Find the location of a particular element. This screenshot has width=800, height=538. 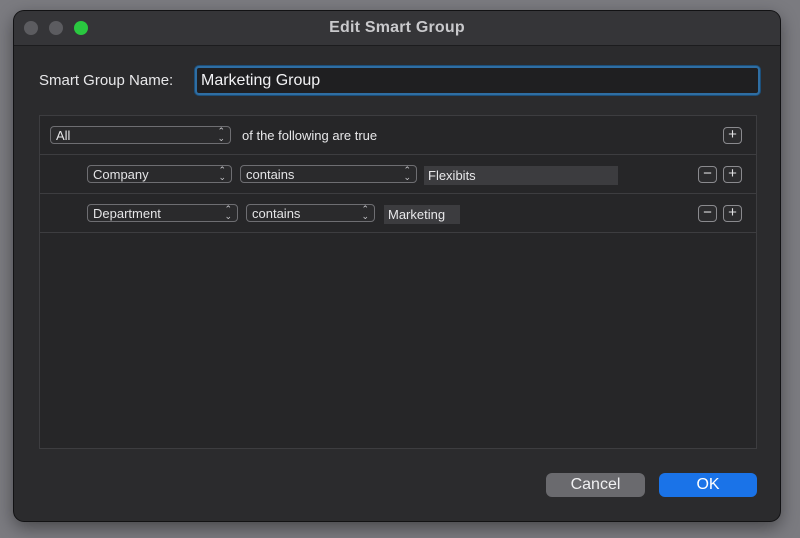

rule-value-field: Marketing is located at coordinates (422, 214).